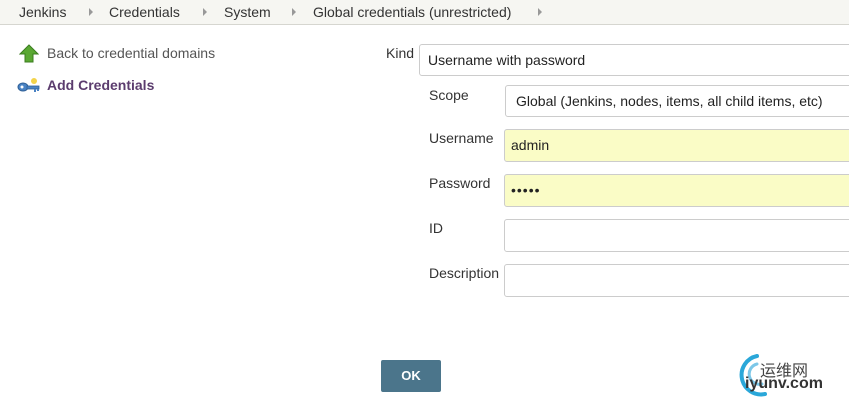 This screenshot has height=404, width=849. What do you see at coordinates (461, 138) in the screenshot?
I see `username-label: Username` at bounding box center [461, 138].